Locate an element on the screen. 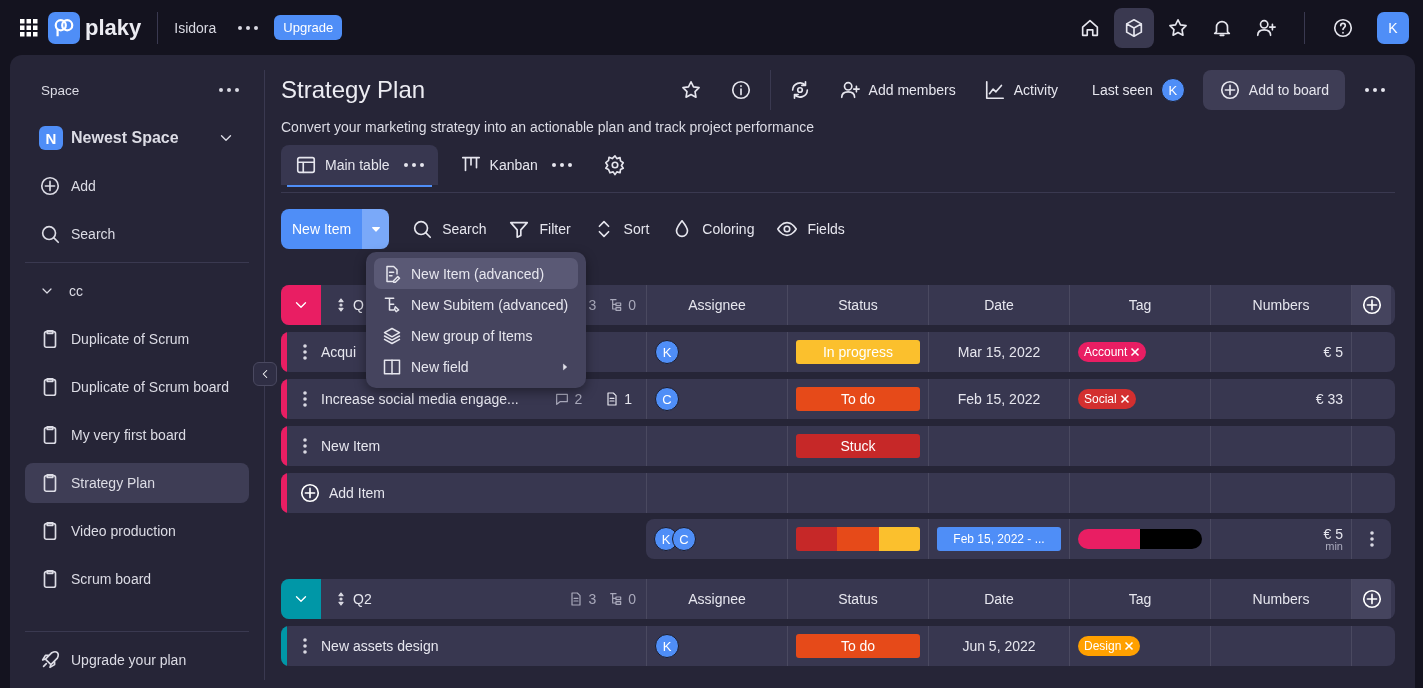  cube-button is located at coordinates (1134, 27).